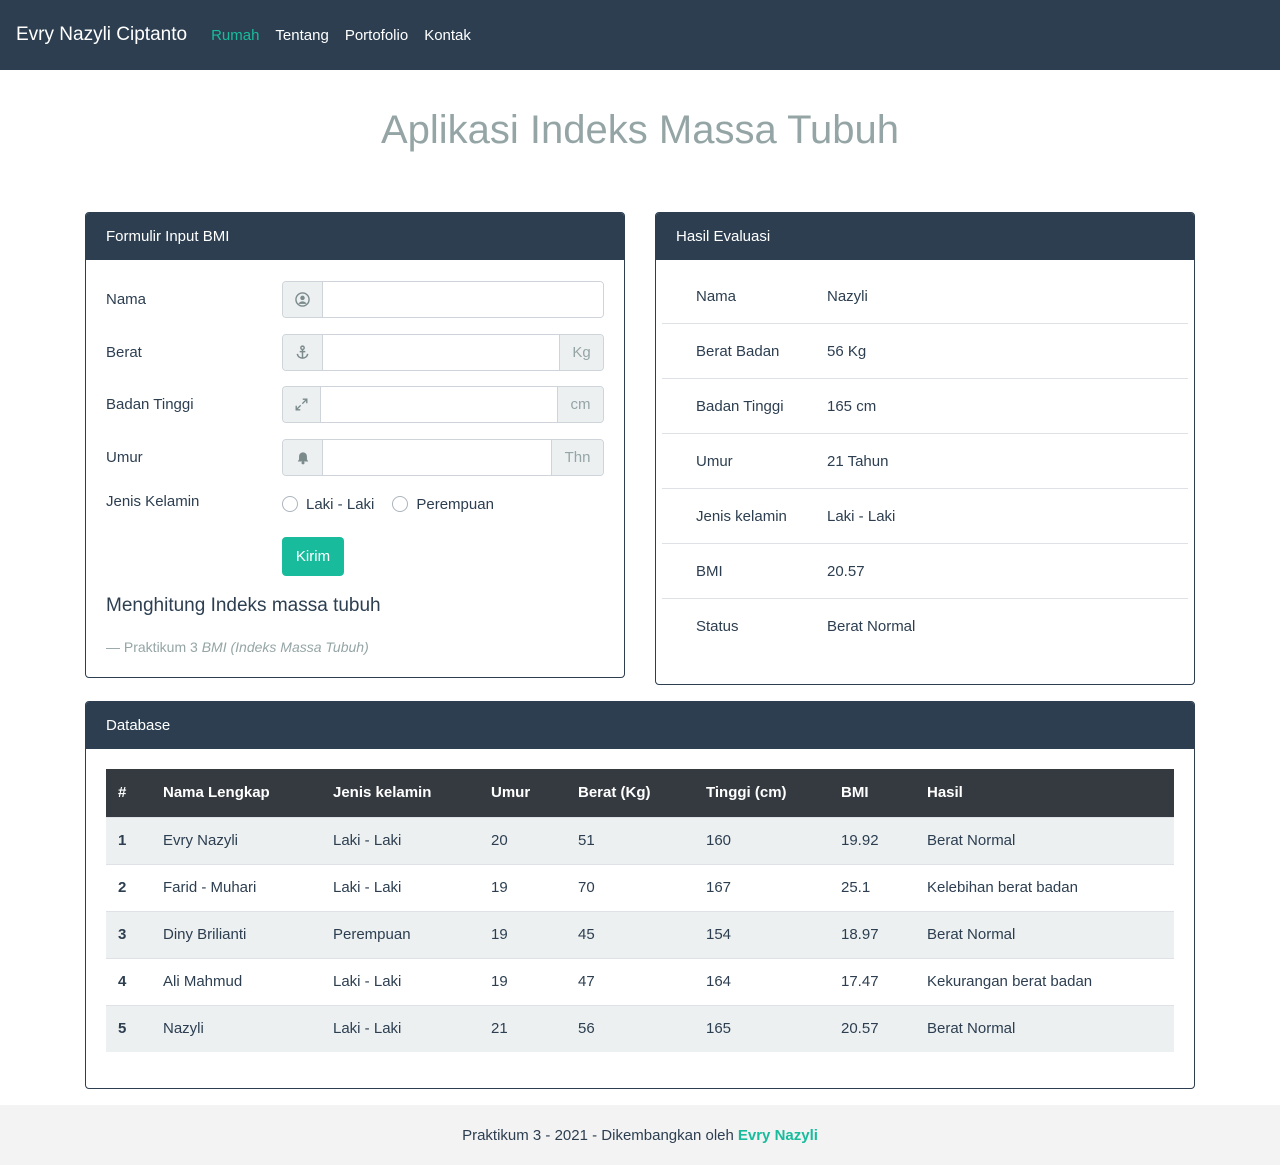  I want to click on table-cell: Nazyli, so click(236, 1028).